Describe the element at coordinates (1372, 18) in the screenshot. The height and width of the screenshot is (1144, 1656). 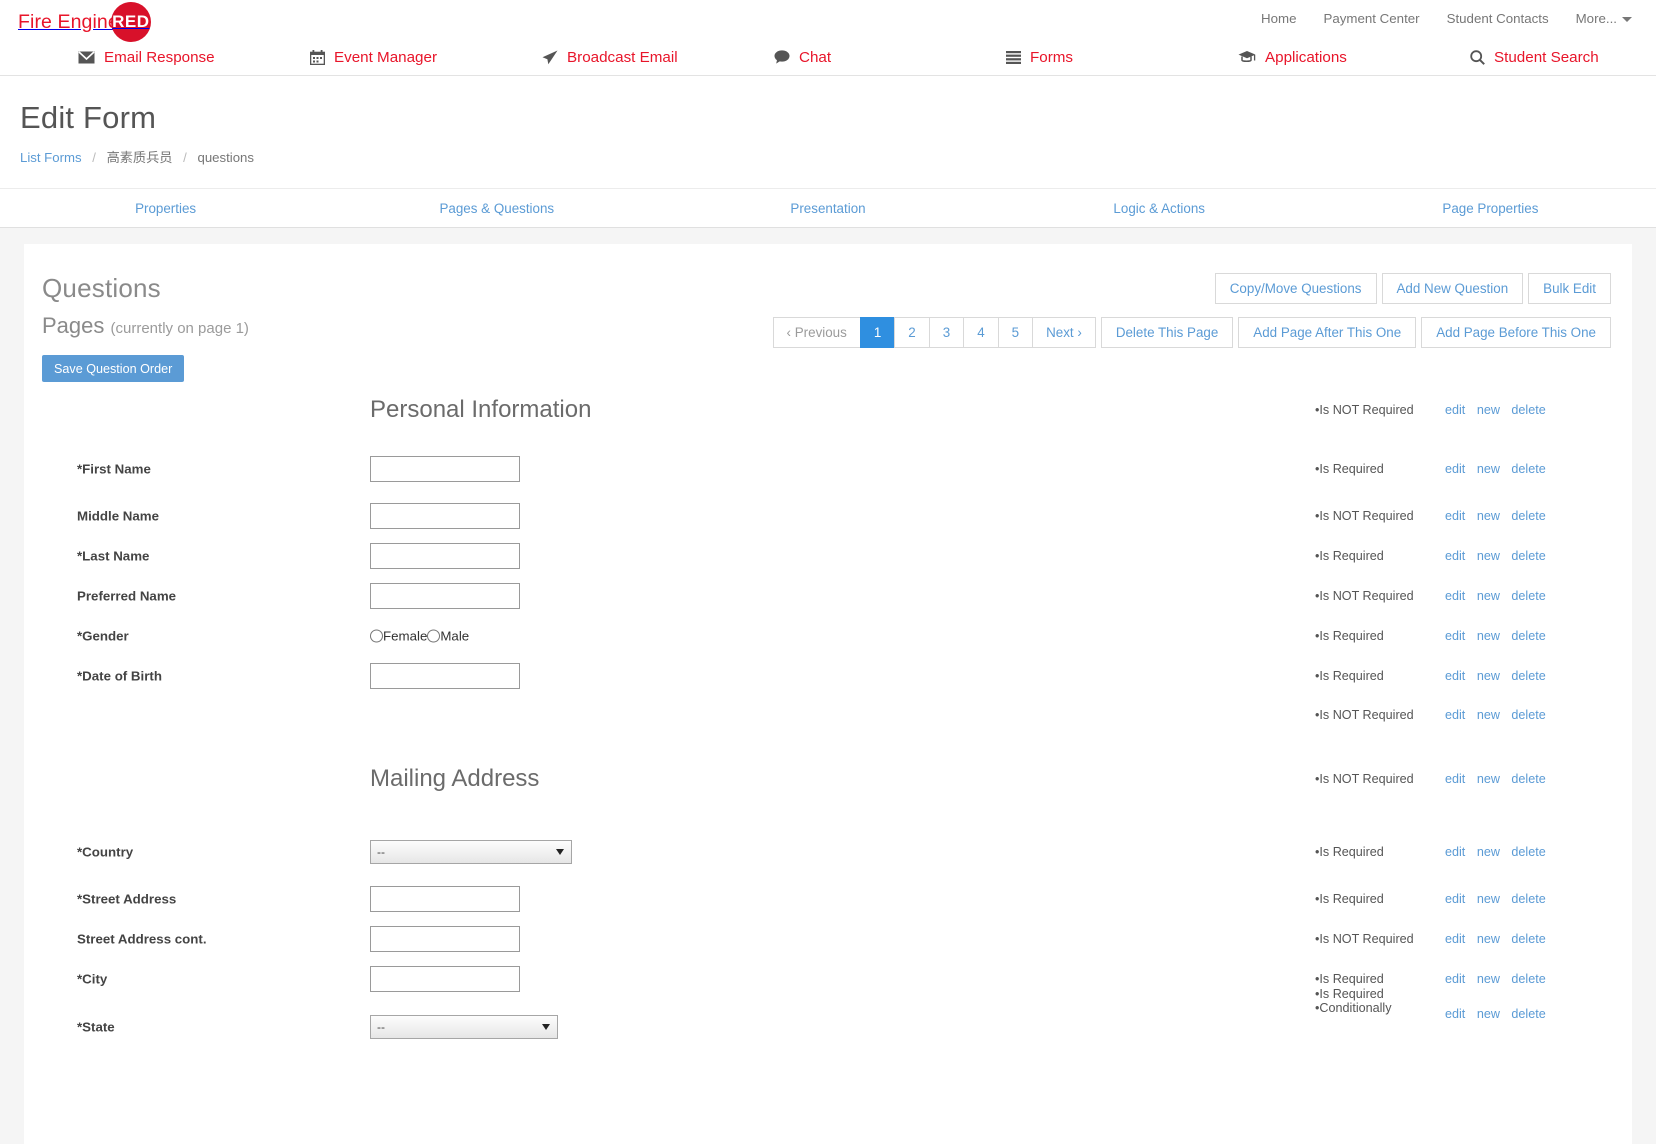
I see `utility-nav-payment-center: Payment Center` at that location.